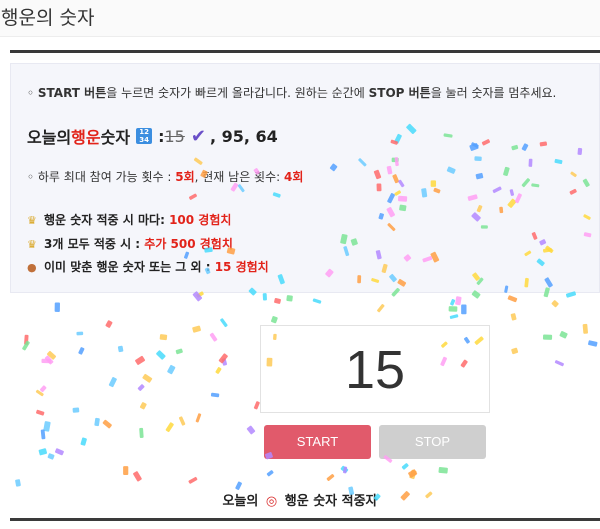 The height and width of the screenshot is (529, 600). What do you see at coordinates (200, 220) in the screenshot?
I see `reward-value: 100 경험치` at bounding box center [200, 220].